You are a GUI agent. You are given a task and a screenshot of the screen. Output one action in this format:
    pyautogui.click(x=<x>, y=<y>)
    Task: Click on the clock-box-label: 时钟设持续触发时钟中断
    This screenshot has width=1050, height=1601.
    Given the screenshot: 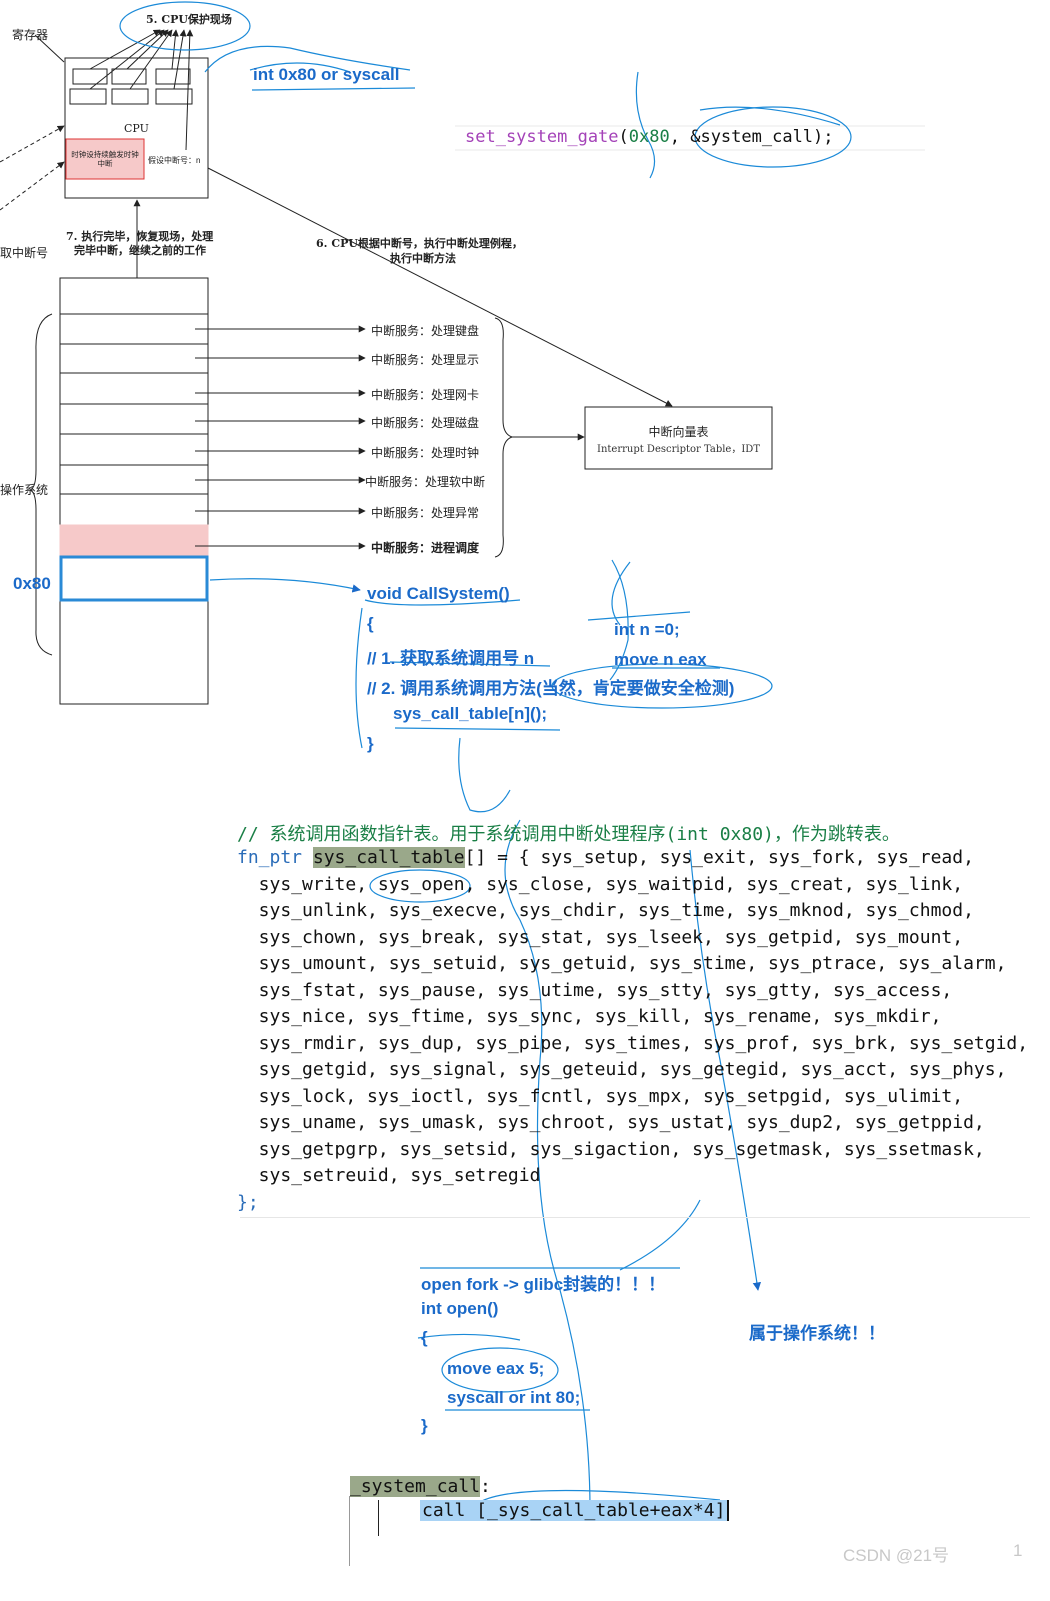 What is the action you would take?
    pyautogui.click(x=105, y=159)
    